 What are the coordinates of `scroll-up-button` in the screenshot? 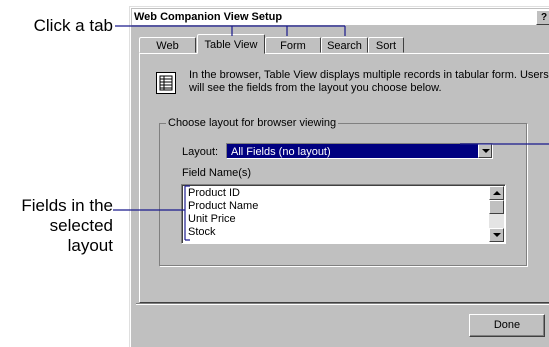 It's located at (496, 193).